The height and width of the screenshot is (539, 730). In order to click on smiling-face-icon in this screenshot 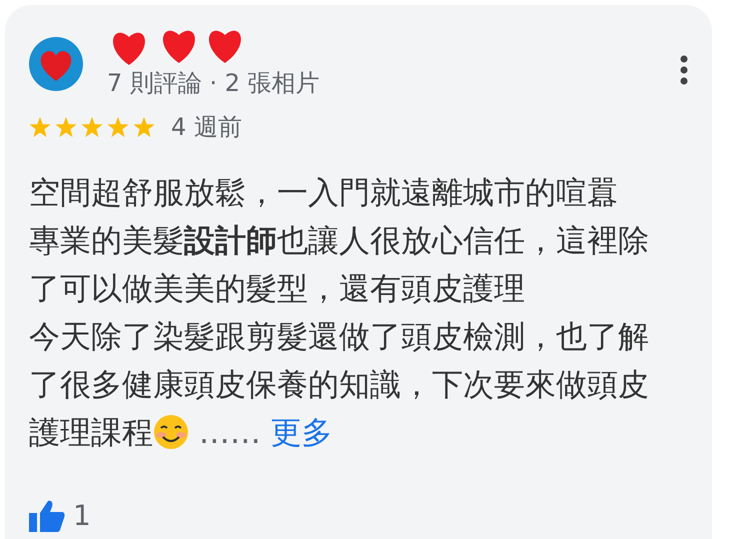, I will do `click(171, 432)`.